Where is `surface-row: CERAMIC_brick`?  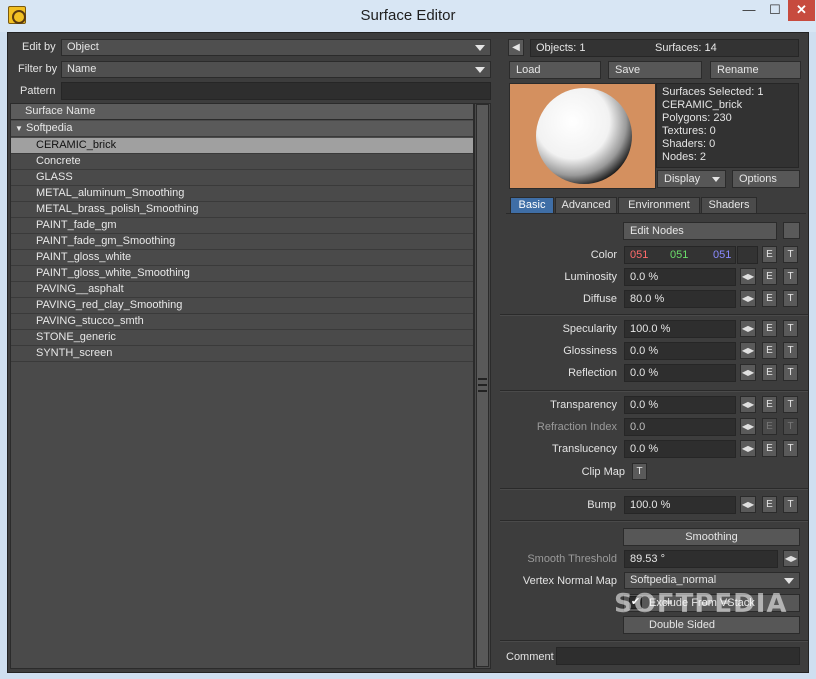
surface-row: CERAMIC_brick is located at coordinates (242, 146).